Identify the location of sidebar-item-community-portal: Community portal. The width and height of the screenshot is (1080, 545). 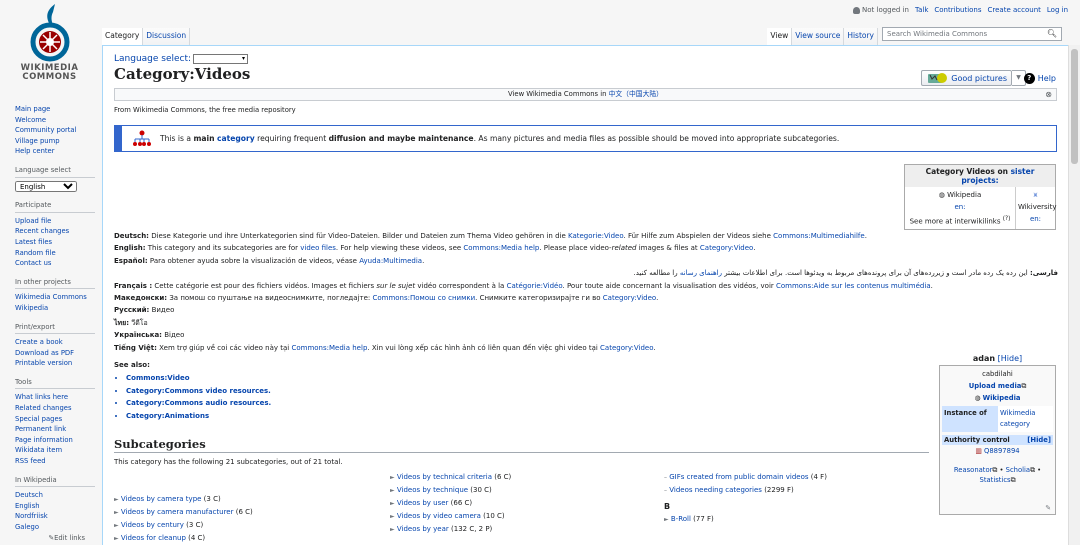
(55, 130).